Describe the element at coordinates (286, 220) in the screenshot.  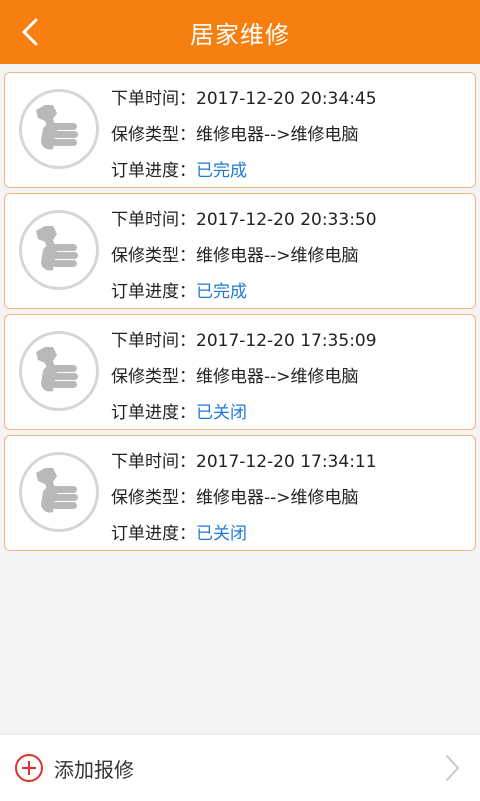
I see `order-time-value: 2017-12-20 20:33:50` at that location.